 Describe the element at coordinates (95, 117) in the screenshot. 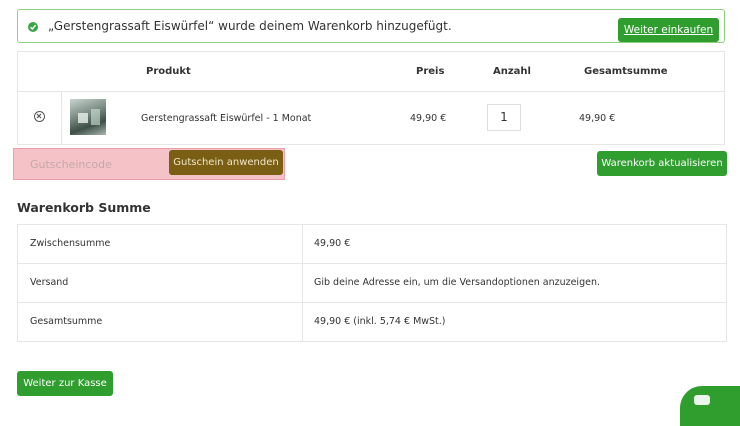

I see `thumbnail-glass` at that location.